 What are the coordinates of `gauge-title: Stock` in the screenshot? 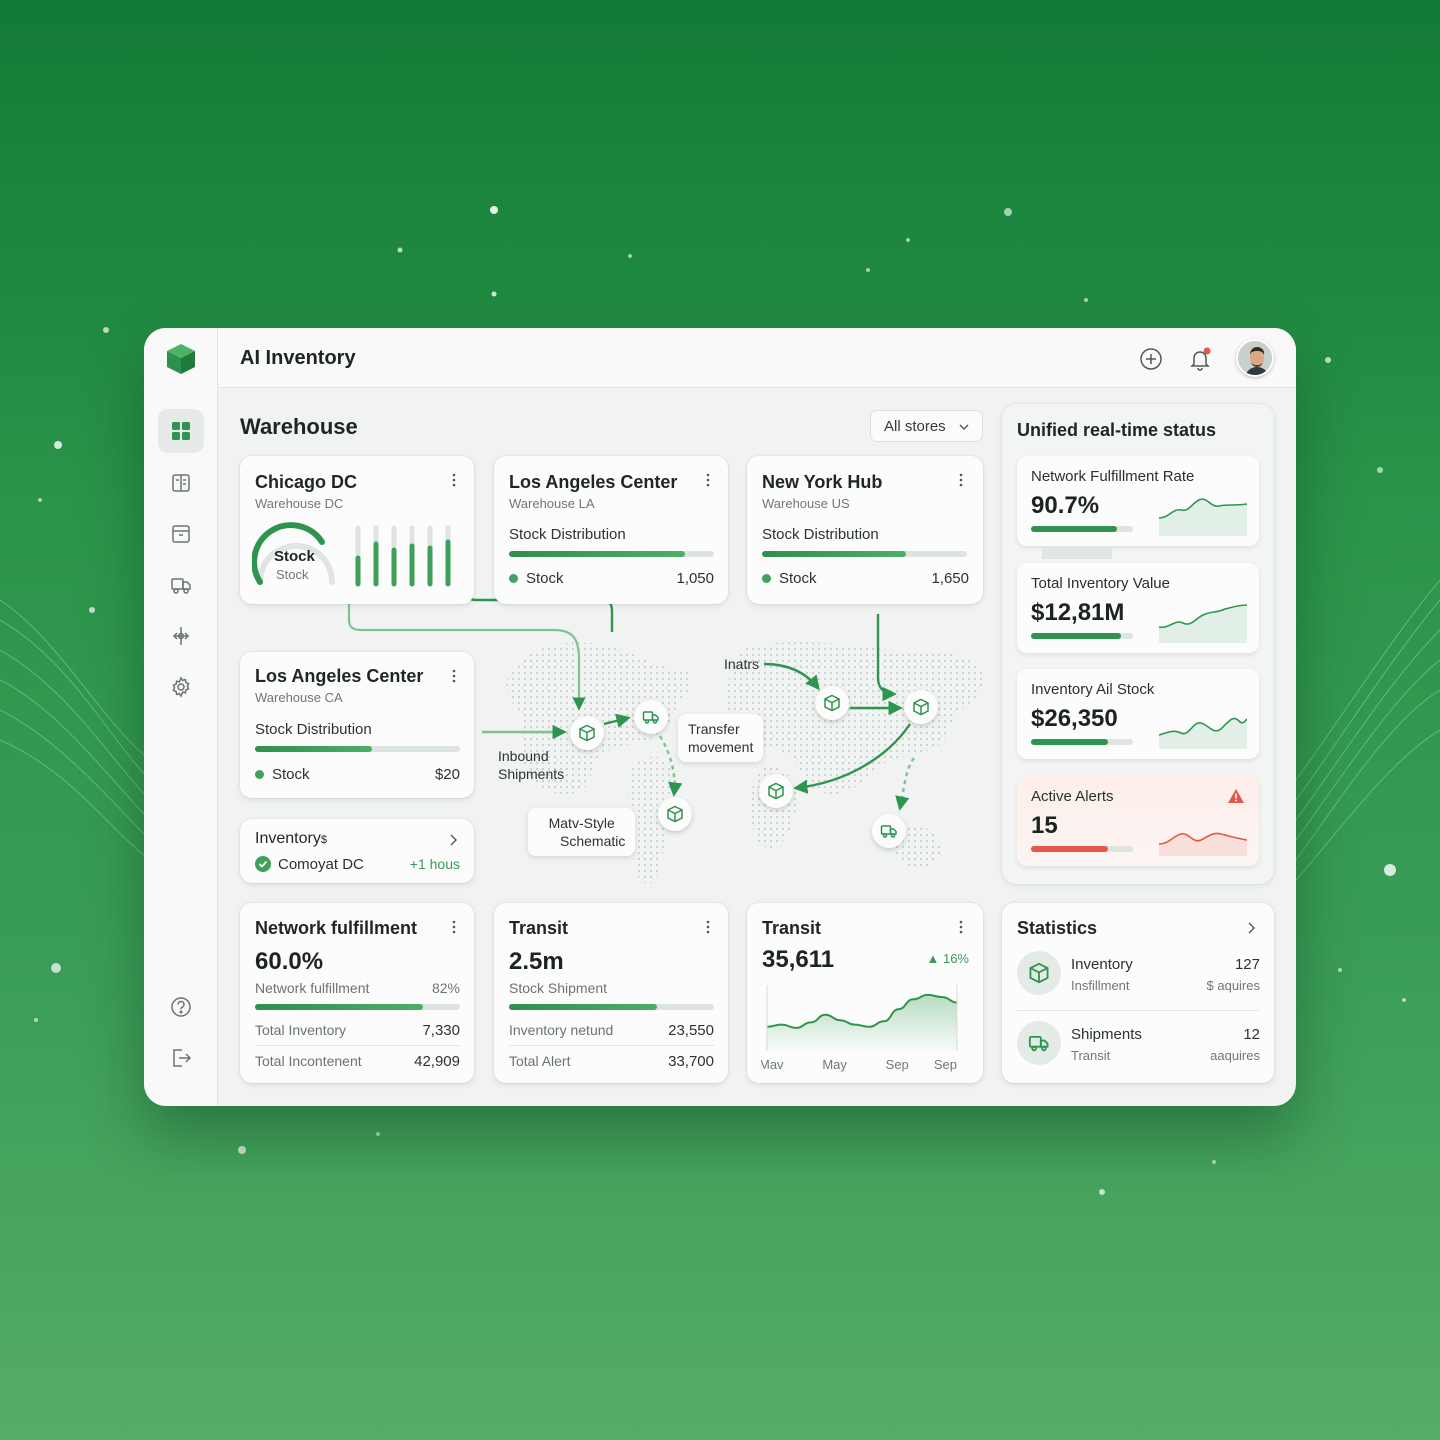 It's located at (294, 556).